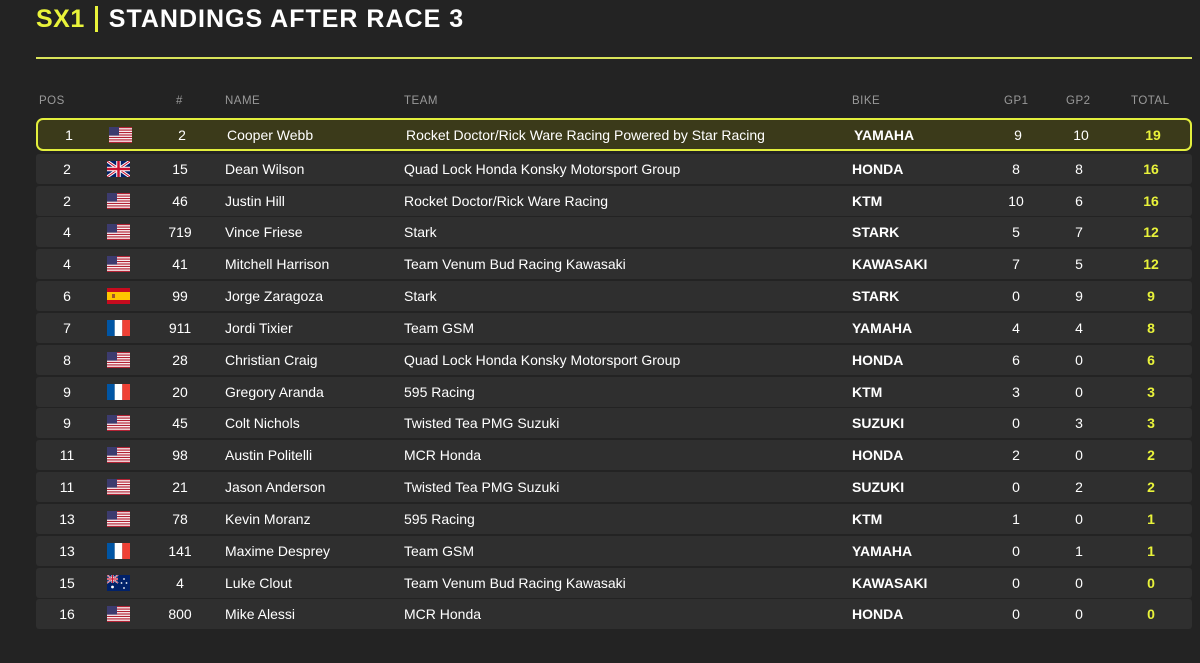 Image resolution: width=1200 pixels, height=663 pixels. Describe the element at coordinates (60, 18) in the screenshot. I see `series-label: SX1` at that location.